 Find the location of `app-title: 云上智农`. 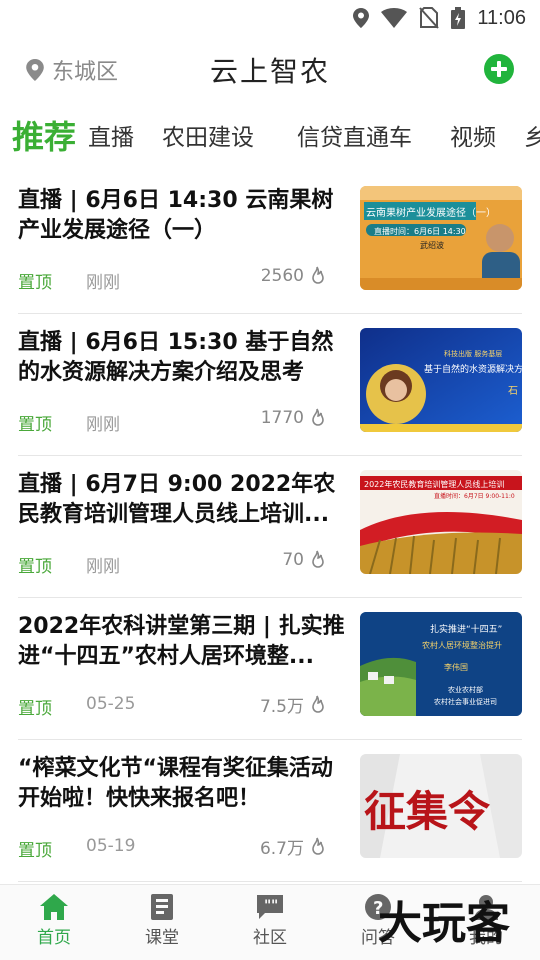

app-title: 云上智农 is located at coordinates (269, 71).